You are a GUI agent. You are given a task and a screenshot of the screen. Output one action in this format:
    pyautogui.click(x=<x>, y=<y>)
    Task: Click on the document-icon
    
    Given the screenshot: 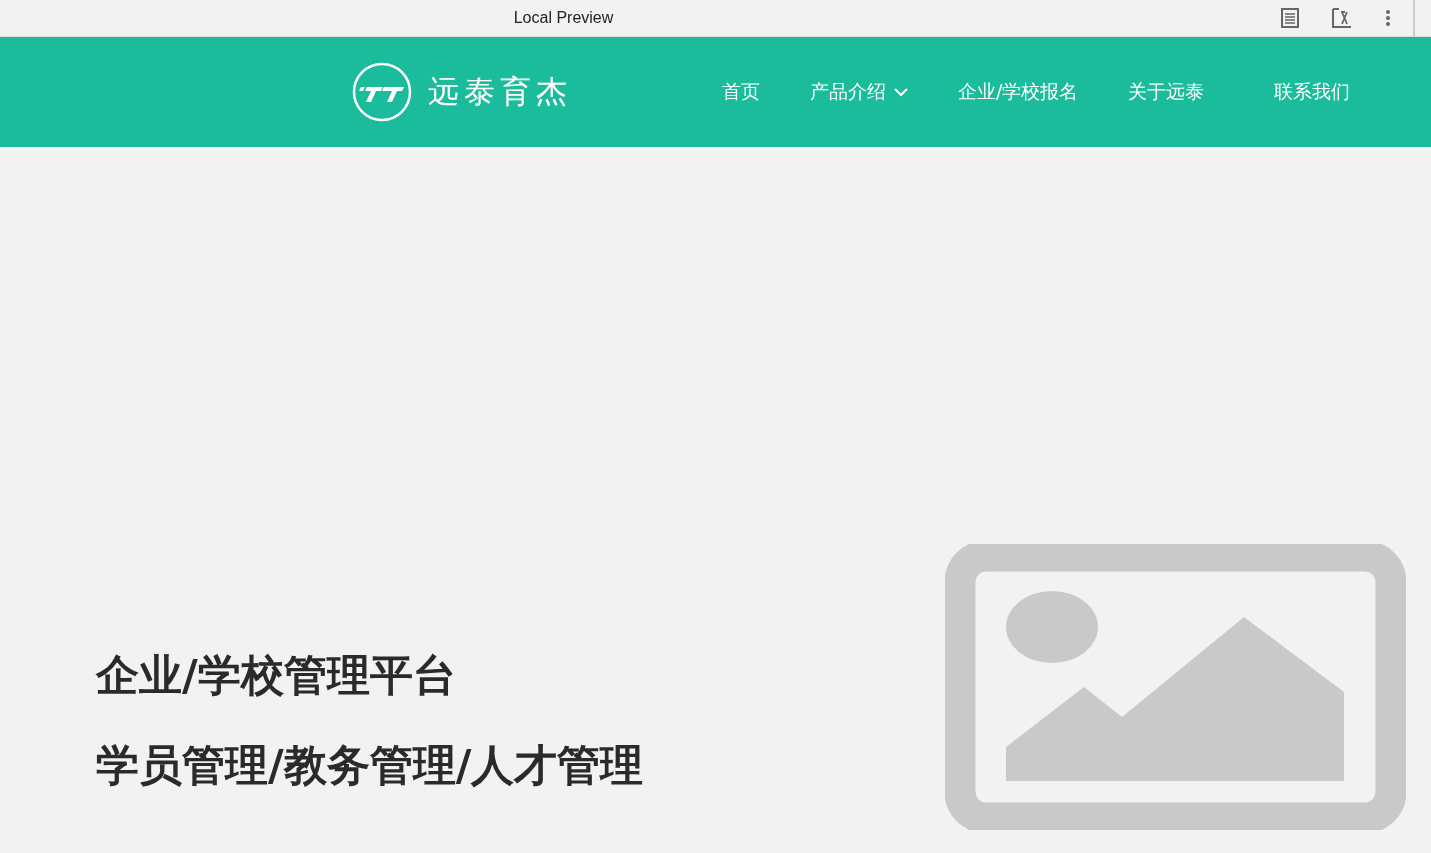 What is the action you would take?
    pyautogui.click(x=1290, y=18)
    